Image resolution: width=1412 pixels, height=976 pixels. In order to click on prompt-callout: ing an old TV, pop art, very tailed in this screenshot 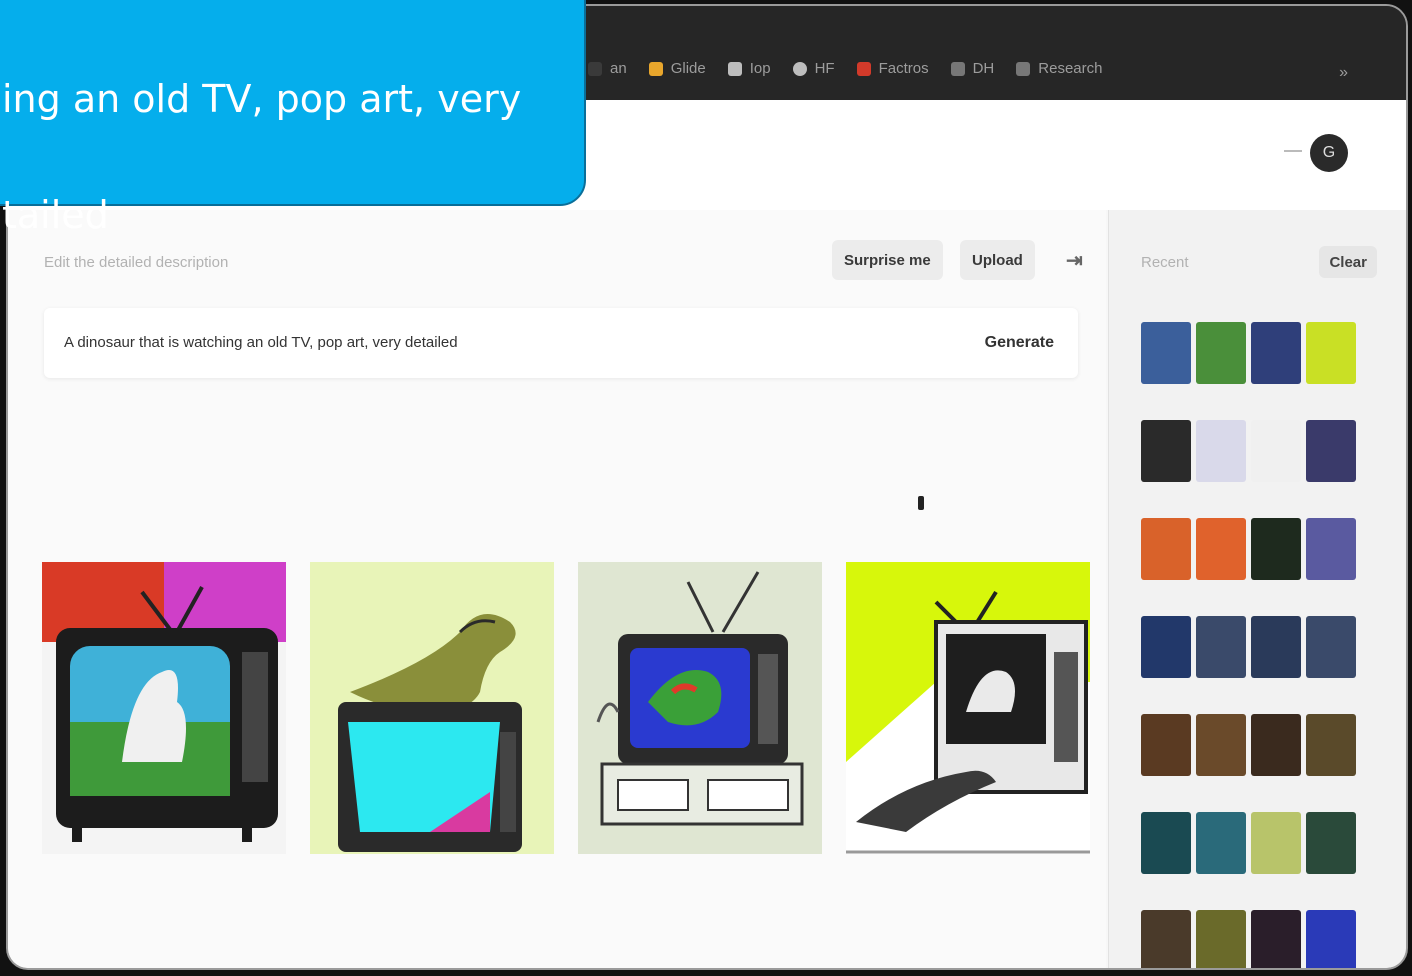, I will do `click(293, 118)`.